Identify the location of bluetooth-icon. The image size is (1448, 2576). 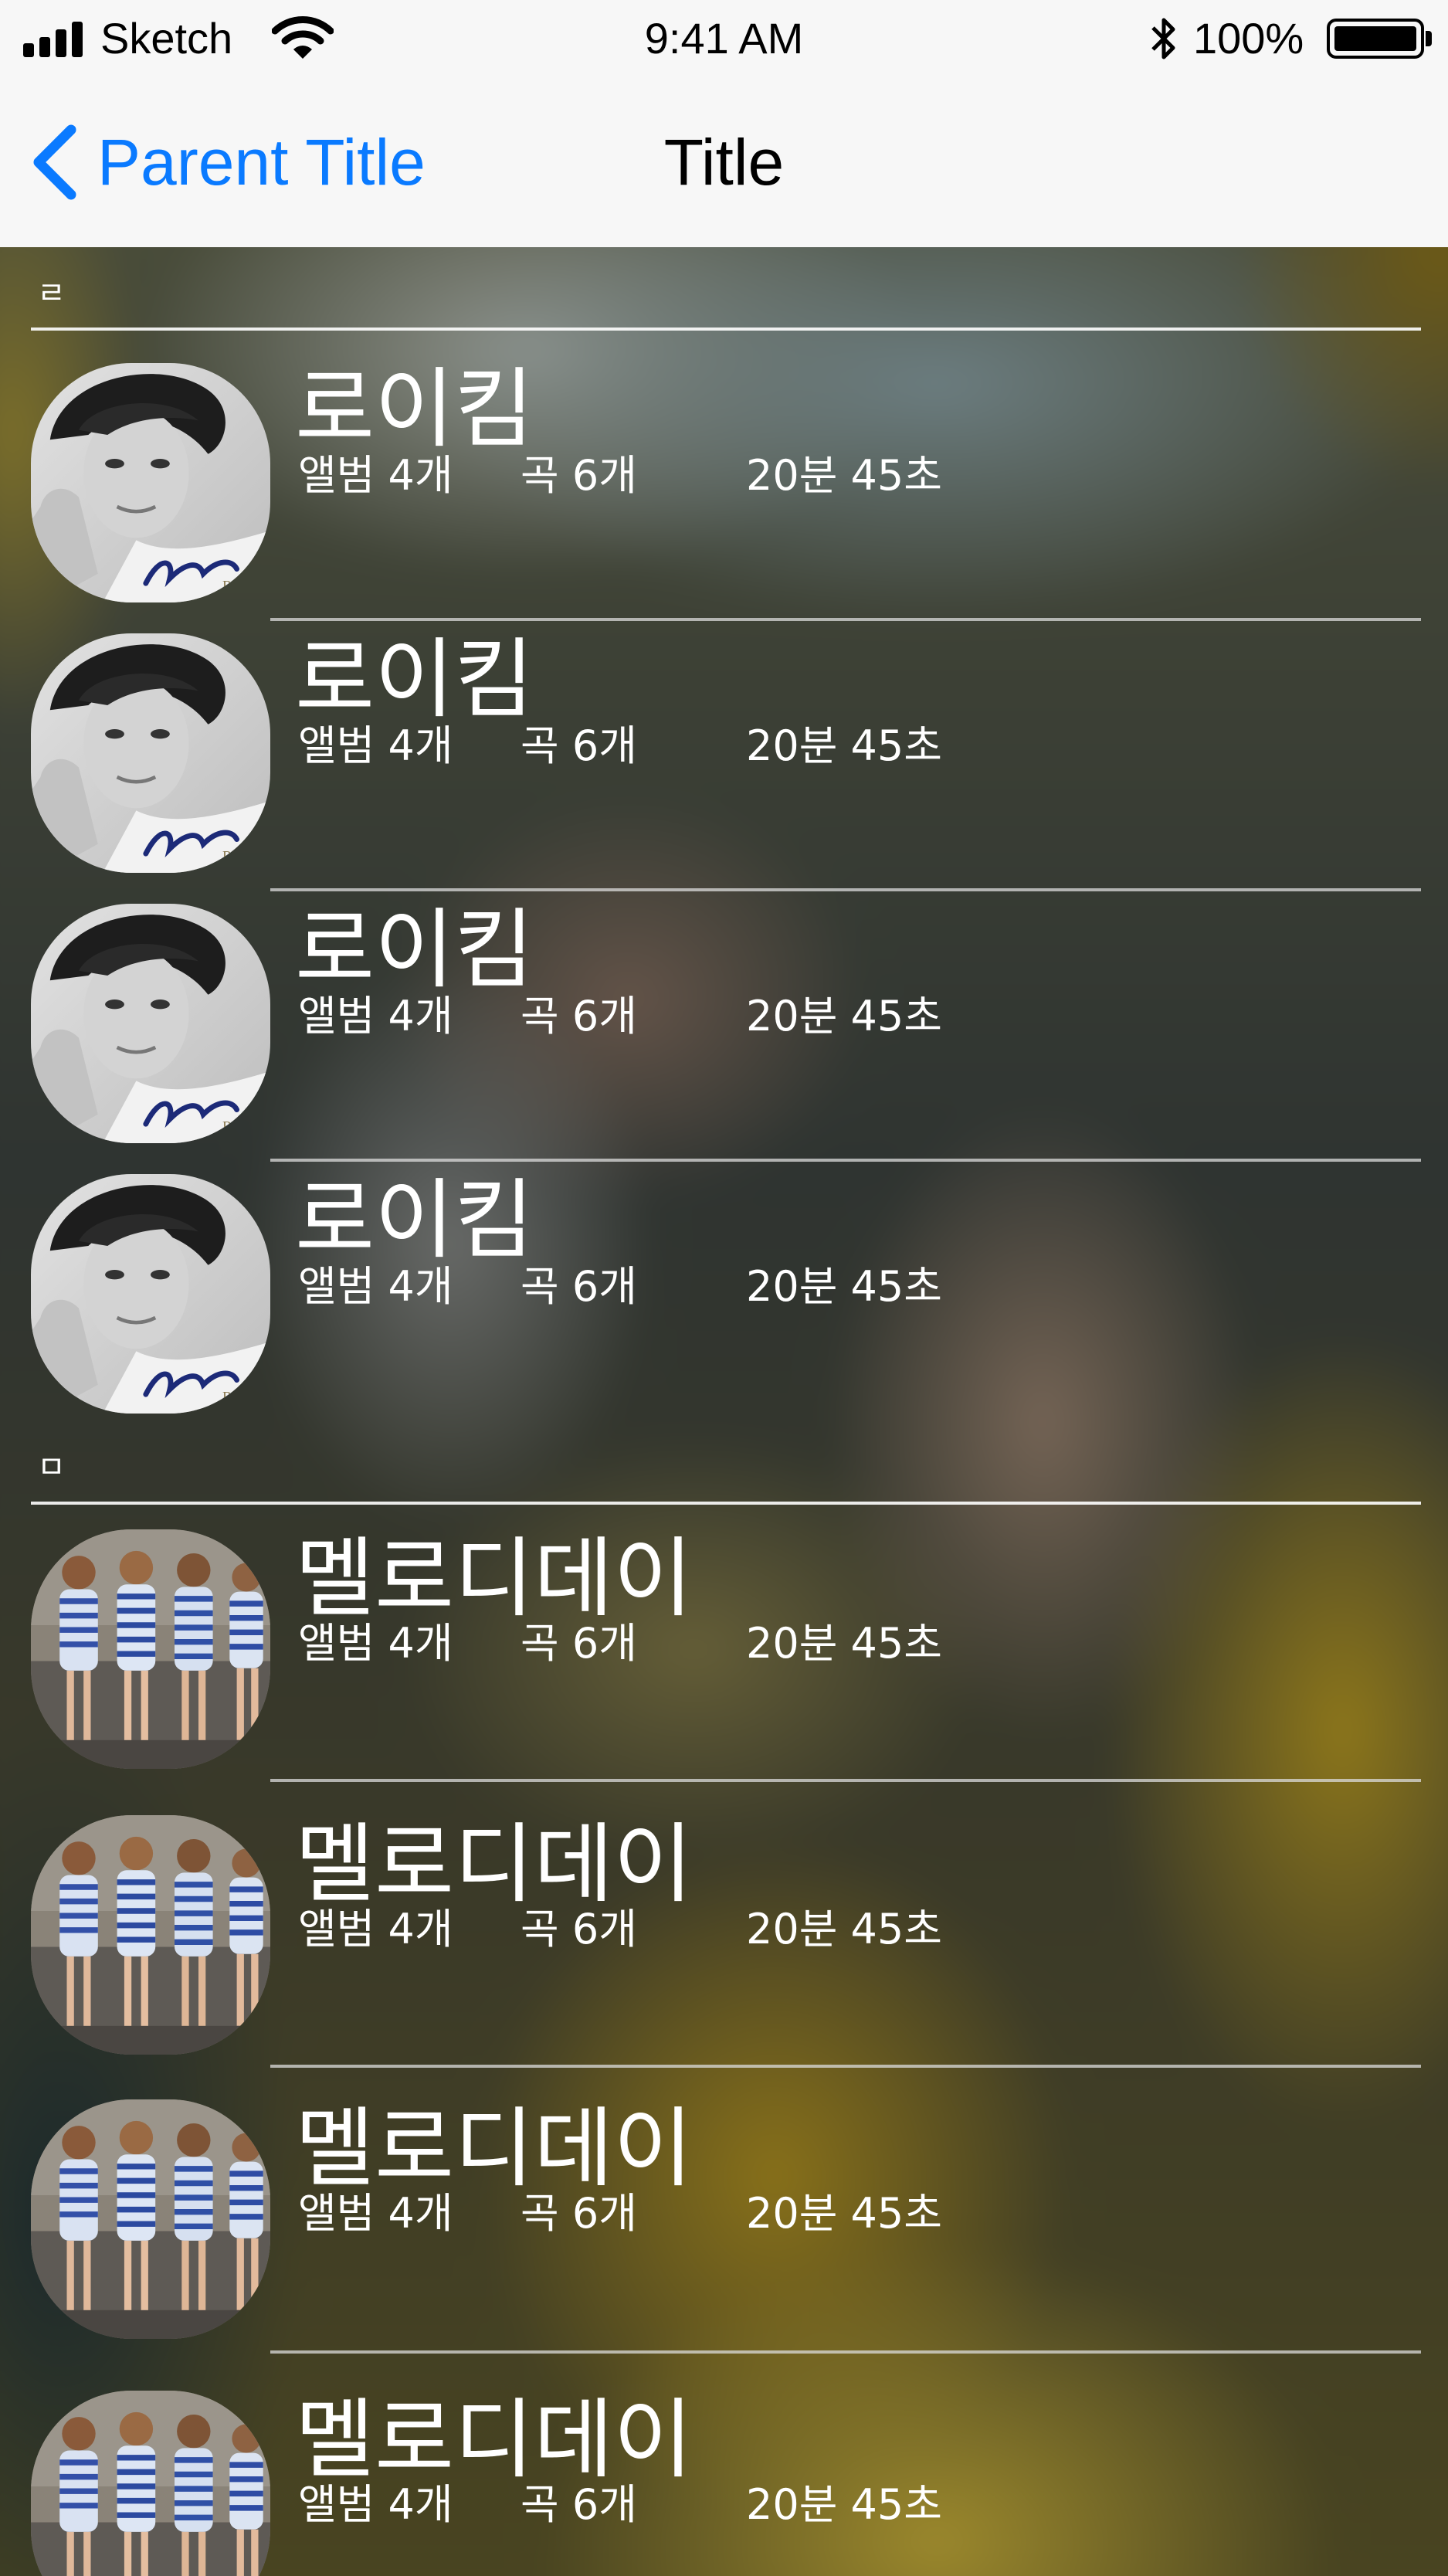
(1163, 38).